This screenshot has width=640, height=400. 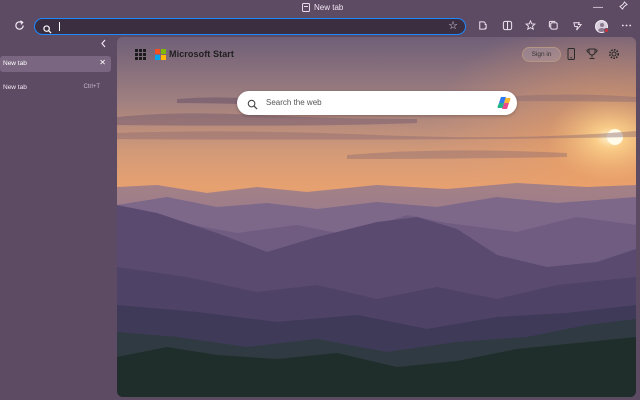 What do you see at coordinates (541, 54) in the screenshot?
I see `sign-in-button: Sign in` at bounding box center [541, 54].